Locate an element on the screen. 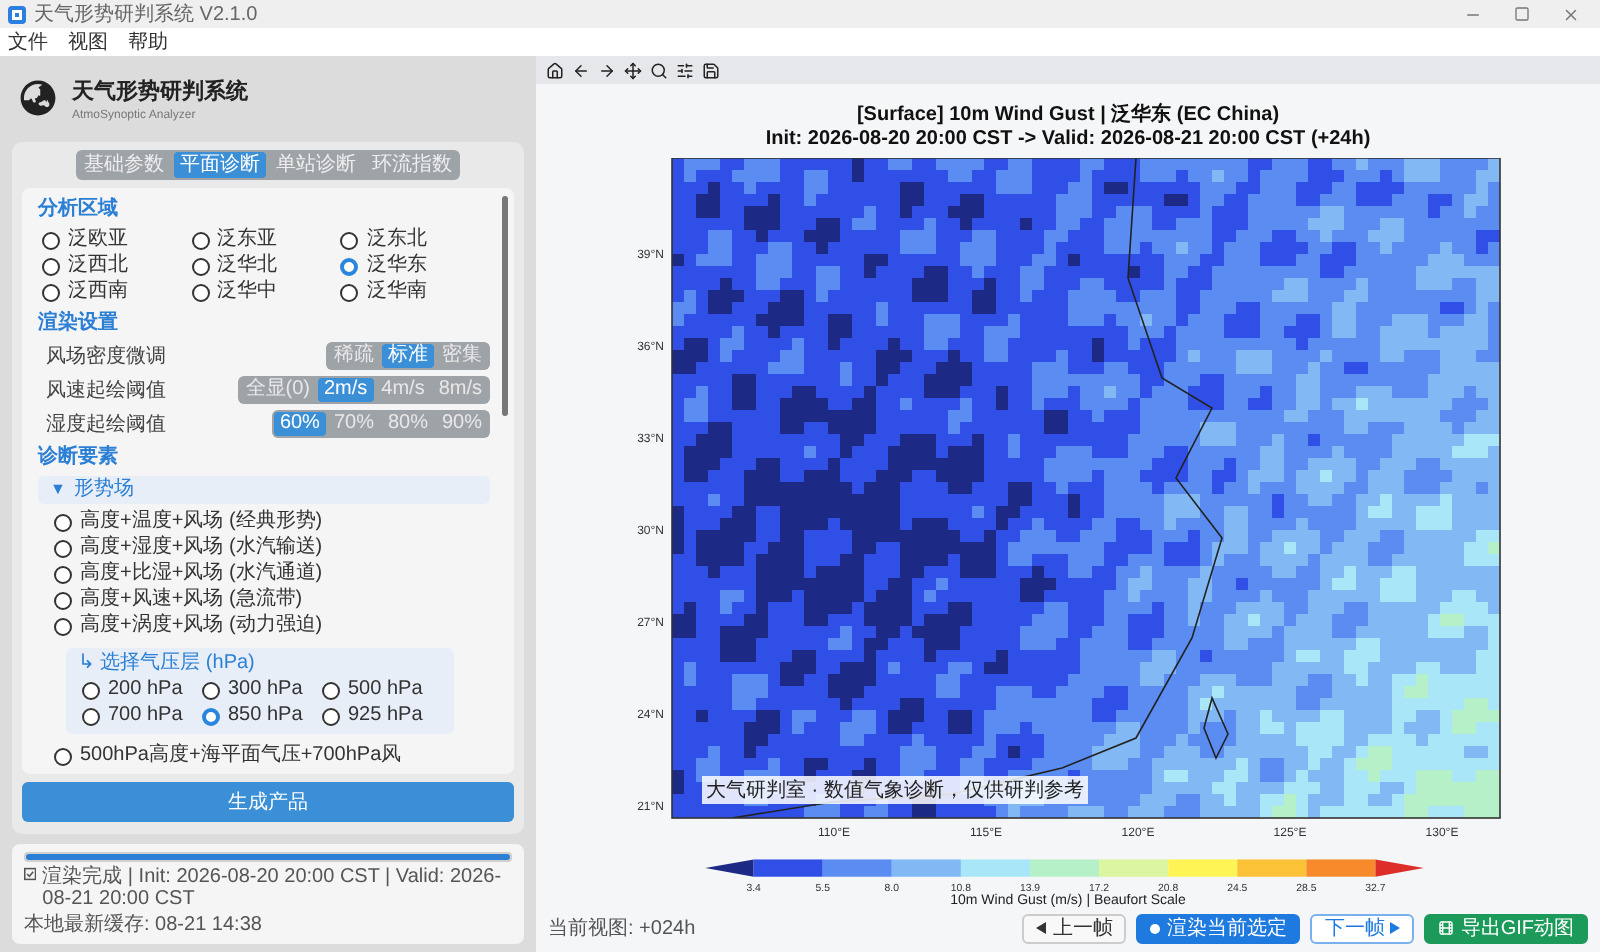  zoom-icon is located at coordinates (659, 70).